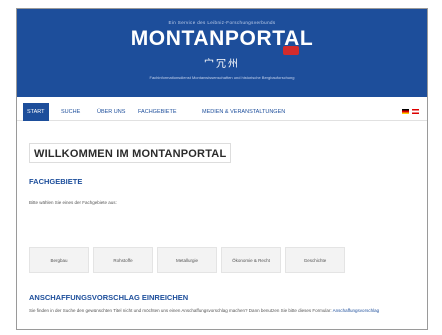 Image resolution: width=442 pixels, height=335 pixels. I want to click on category-geschichte-button: Geschichte, so click(315, 260).